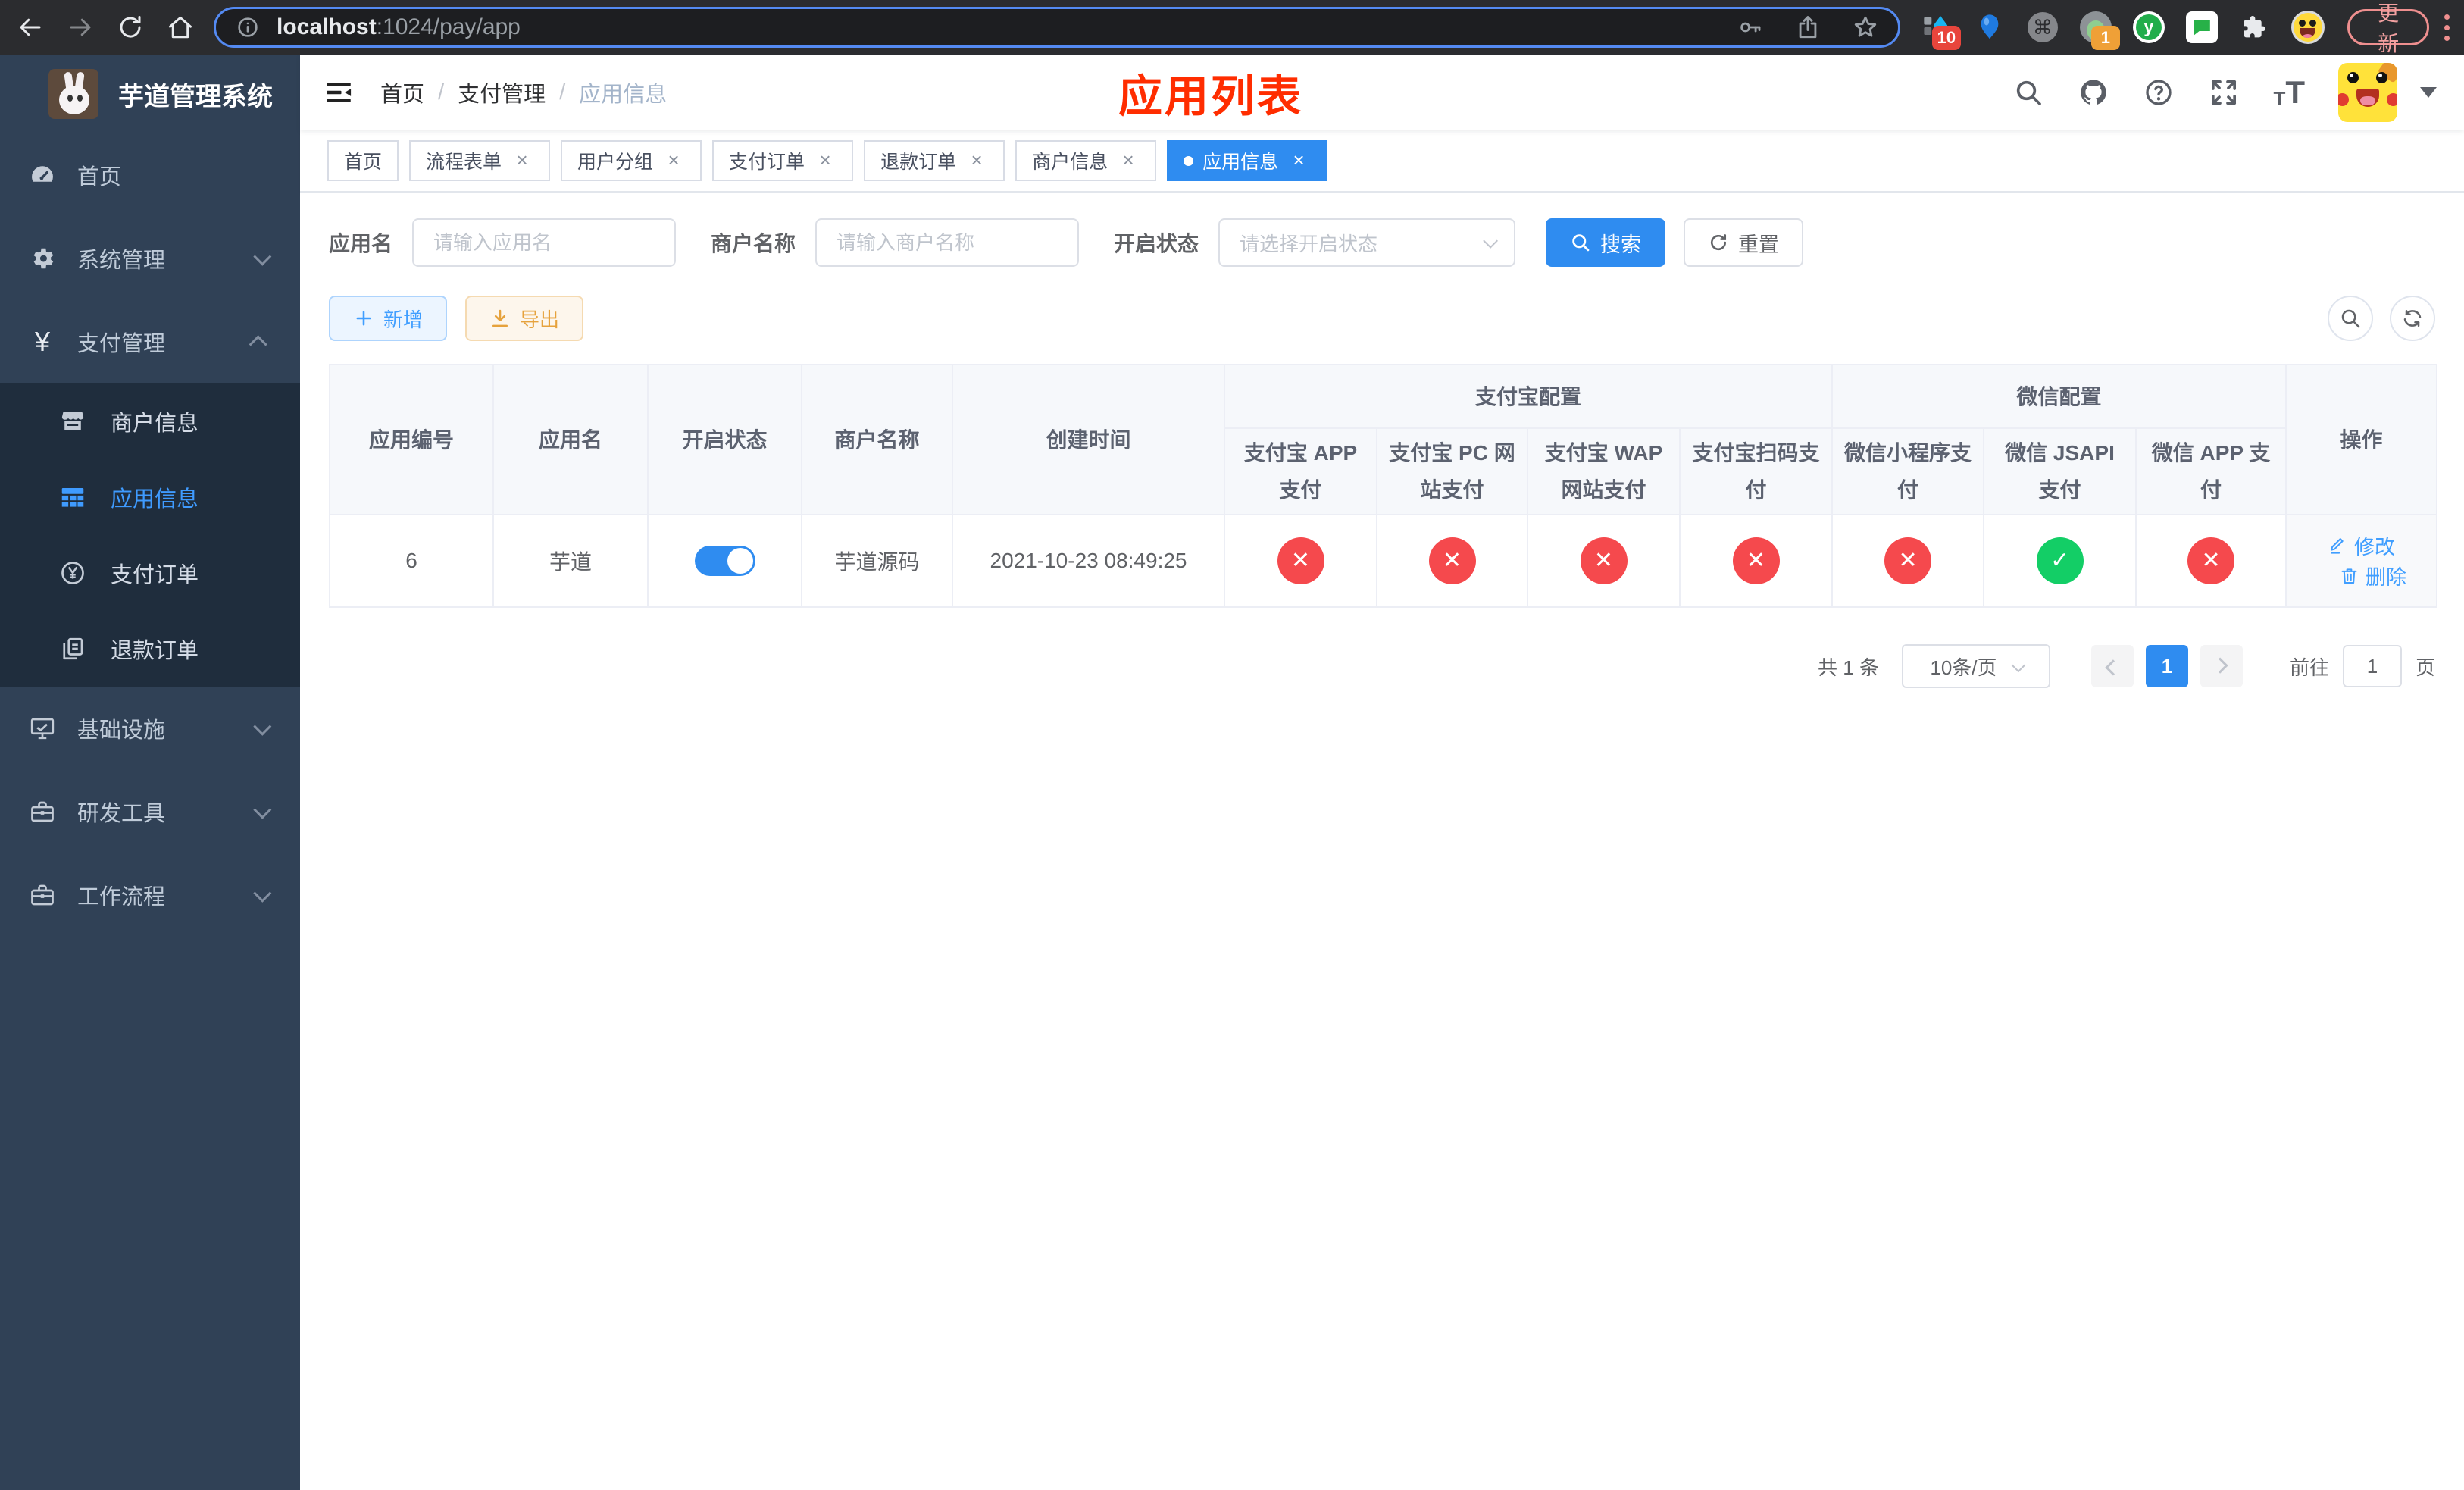 The image size is (2464, 1490). Describe the element at coordinates (30, 28) in the screenshot. I see `browser-back-icon` at that location.